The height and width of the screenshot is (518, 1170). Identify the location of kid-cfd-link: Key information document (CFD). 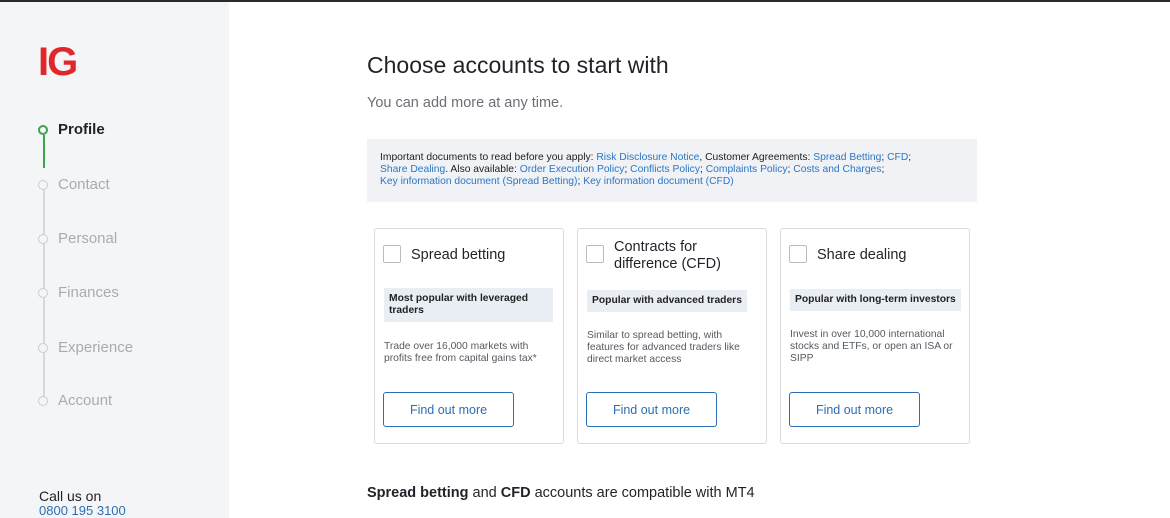
(658, 181).